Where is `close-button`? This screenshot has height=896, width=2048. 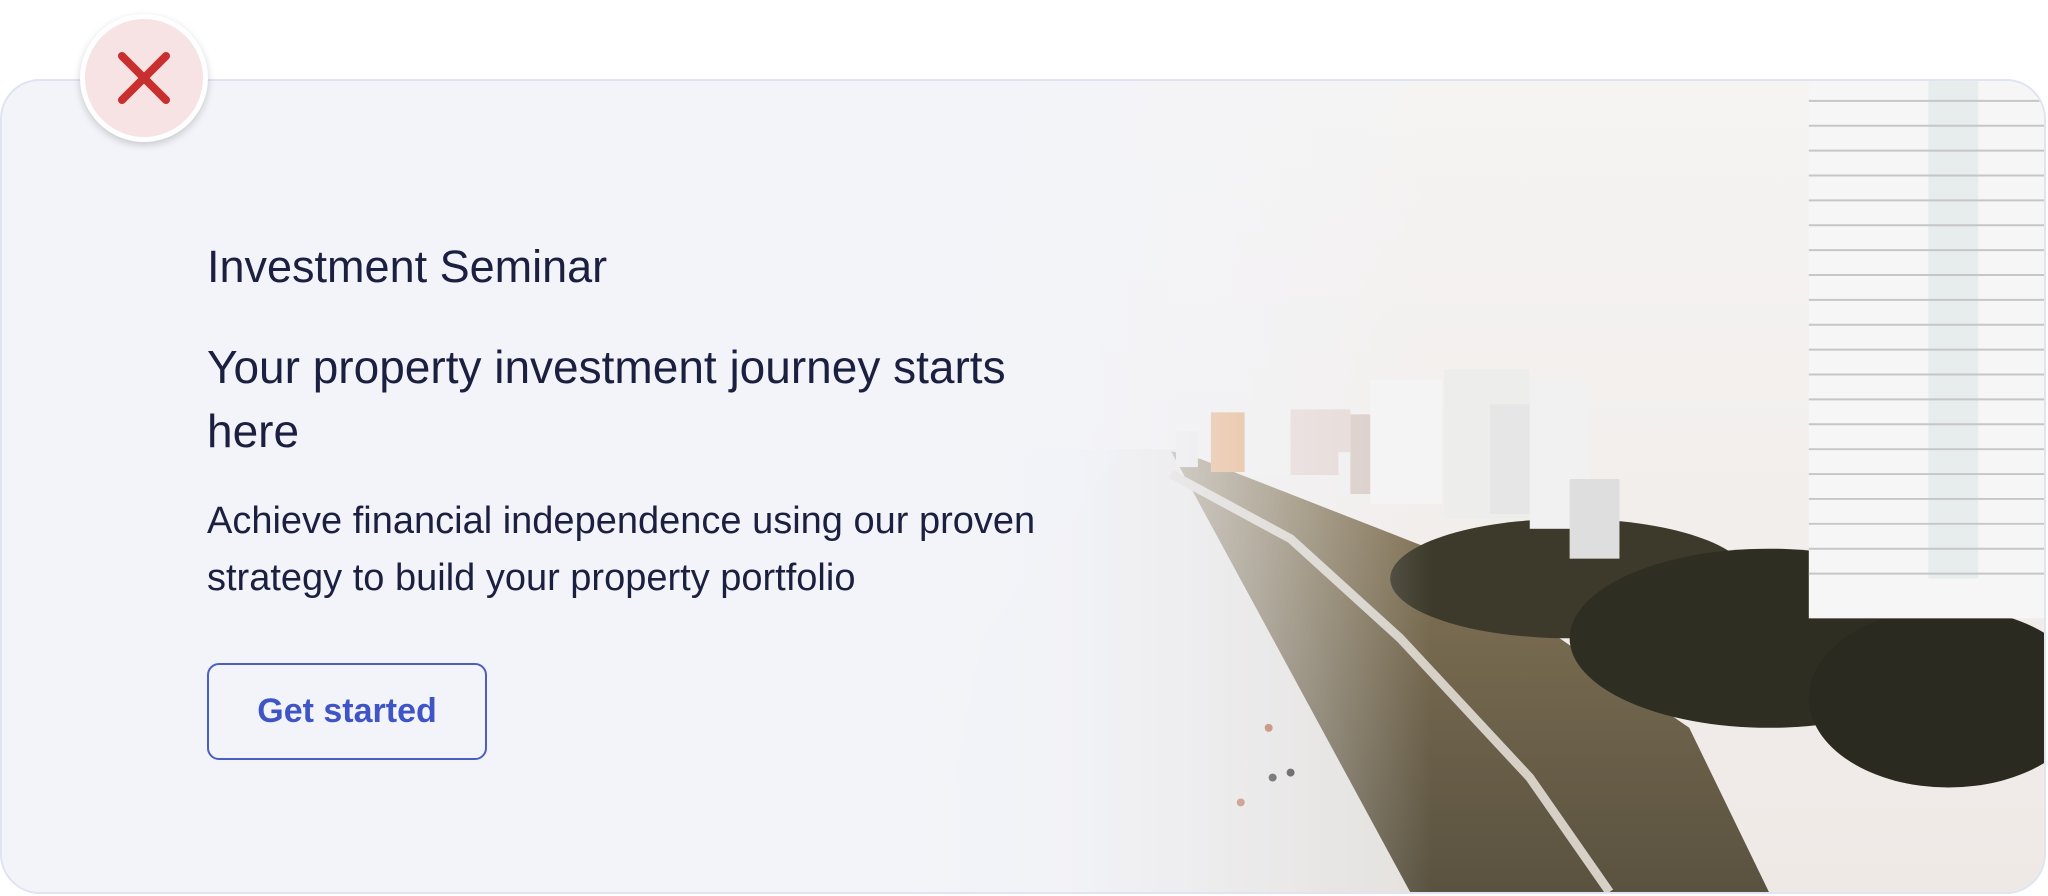
close-button is located at coordinates (144, 78).